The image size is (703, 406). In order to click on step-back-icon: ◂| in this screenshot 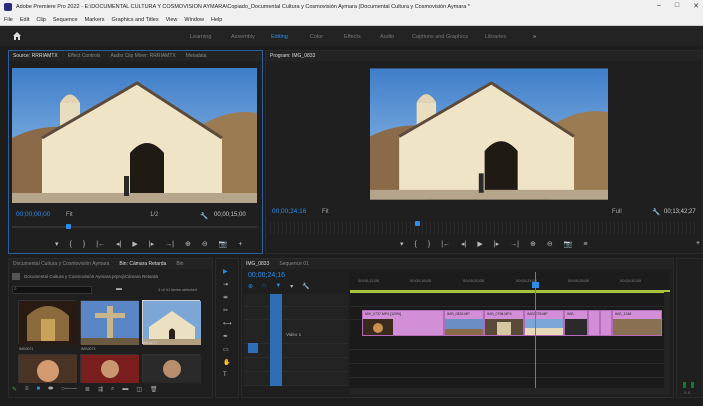, I will do `click(118, 244)`.